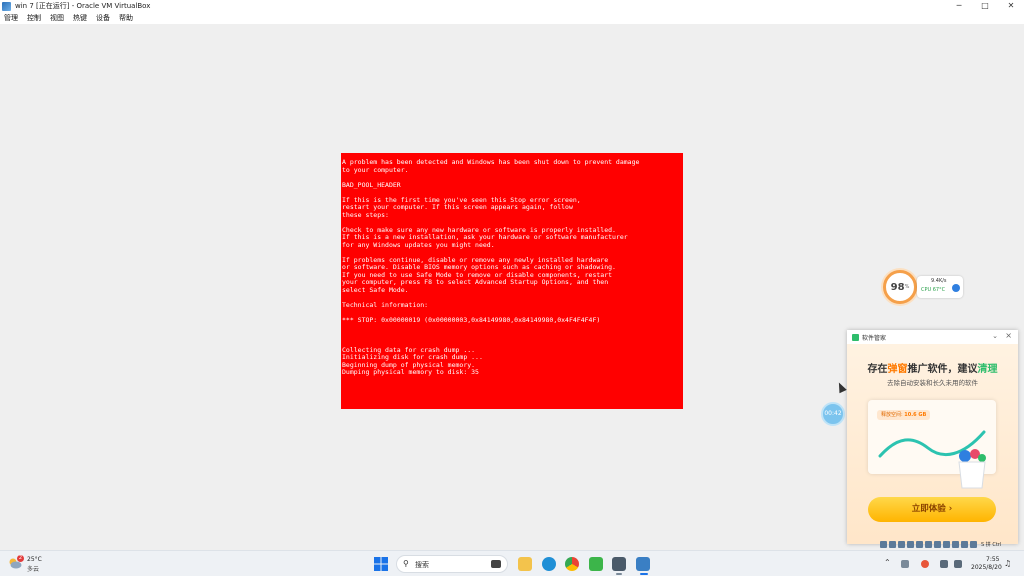 The image size is (1024, 576). Describe the element at coordinates (83, 6) in the screenshot. I see `window-title: win 7 [正在运行] - Oracle VM VirtualBox` at that location.